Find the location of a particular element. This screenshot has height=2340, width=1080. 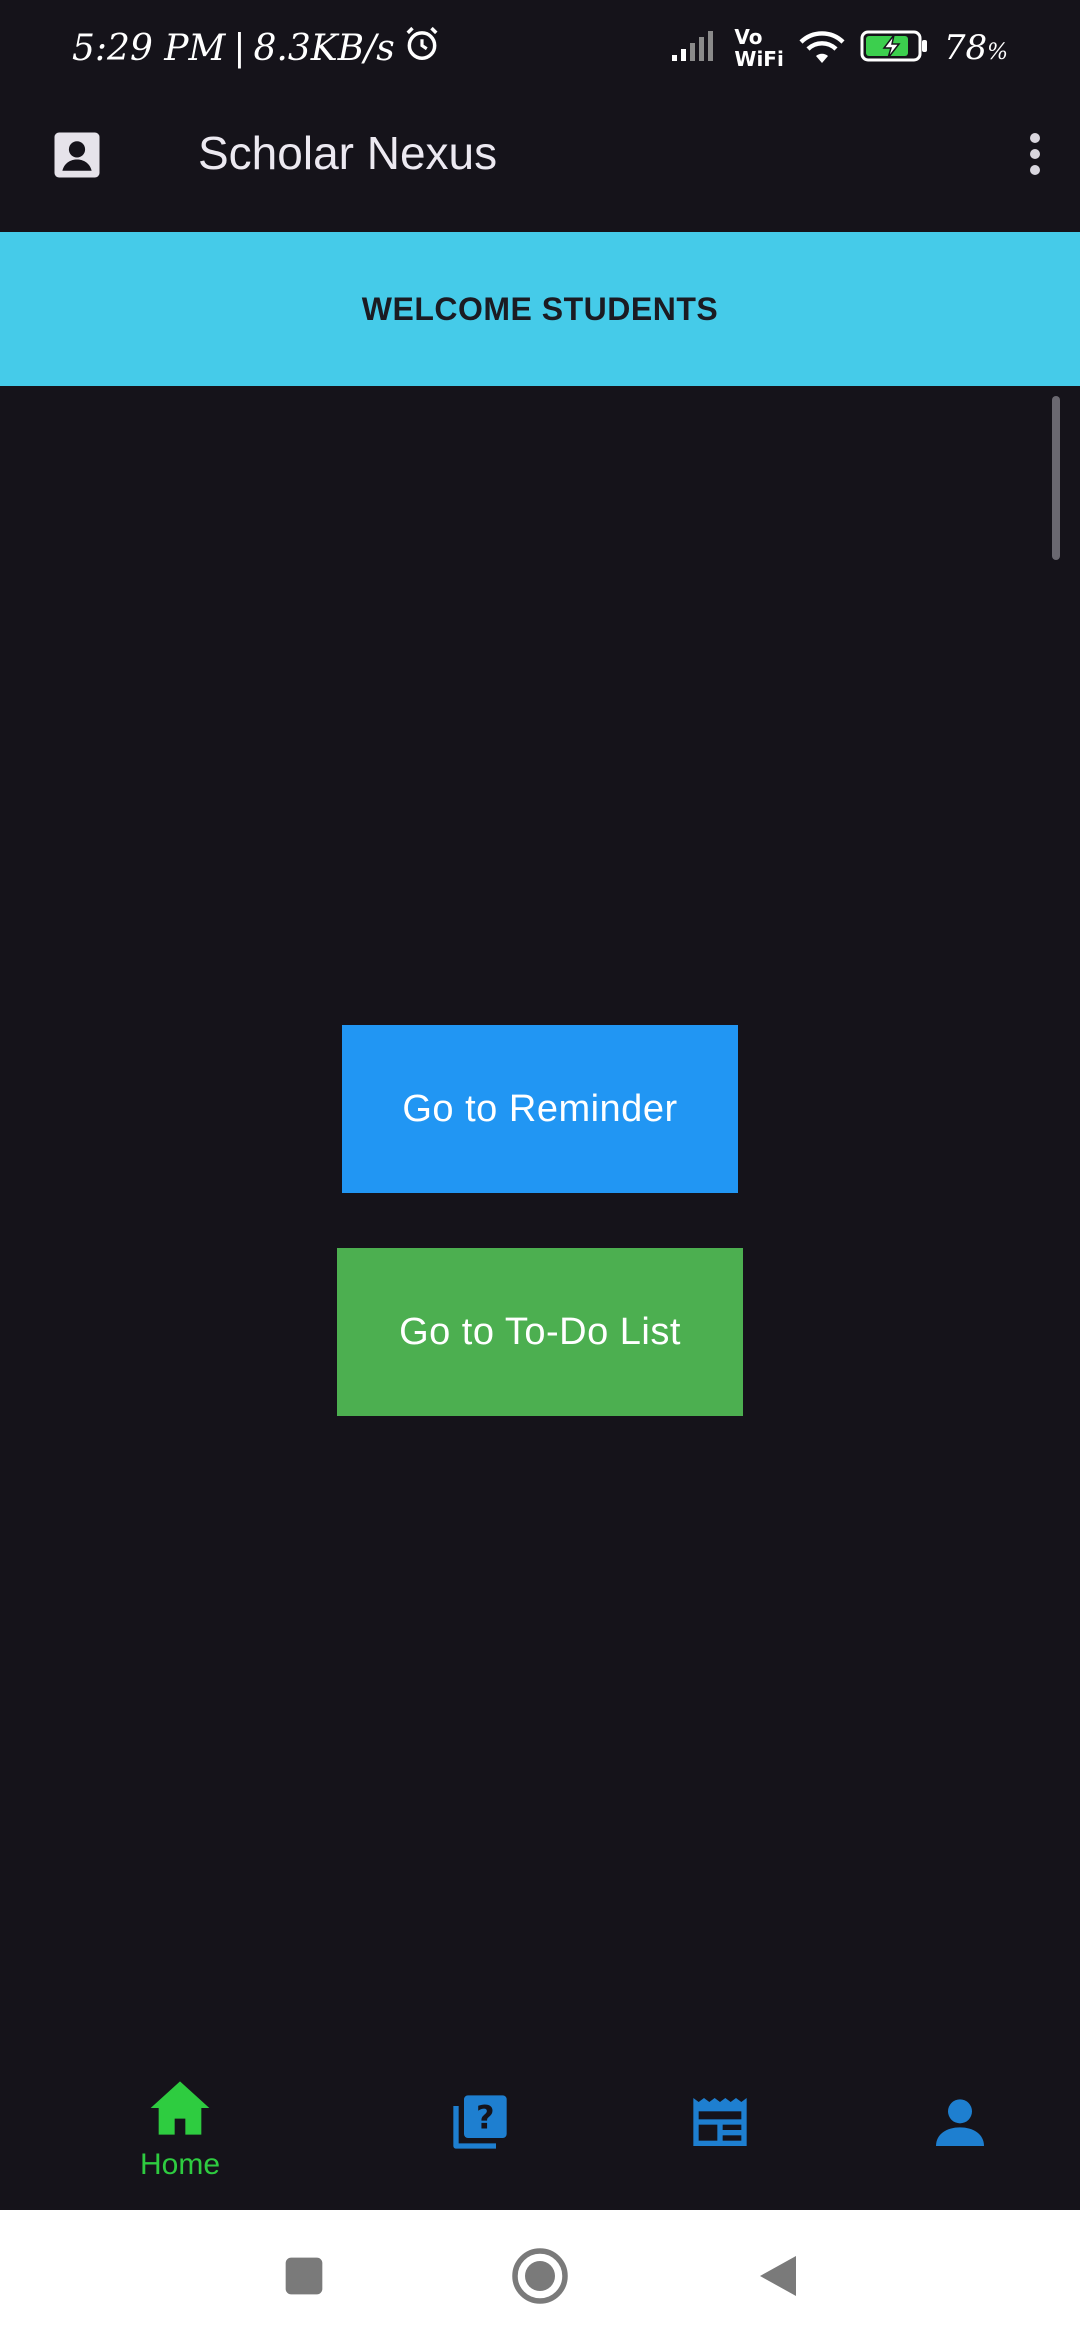

nav-item-quiz: ? is located at coordinates (480, 2150).